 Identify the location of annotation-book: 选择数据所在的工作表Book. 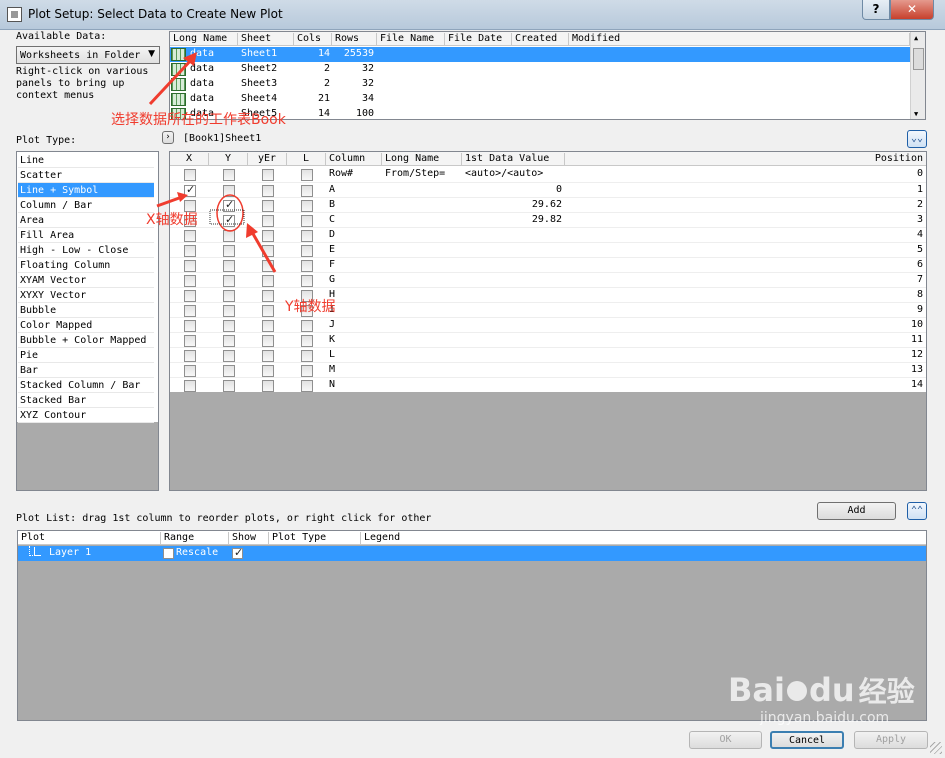
(198, 120).